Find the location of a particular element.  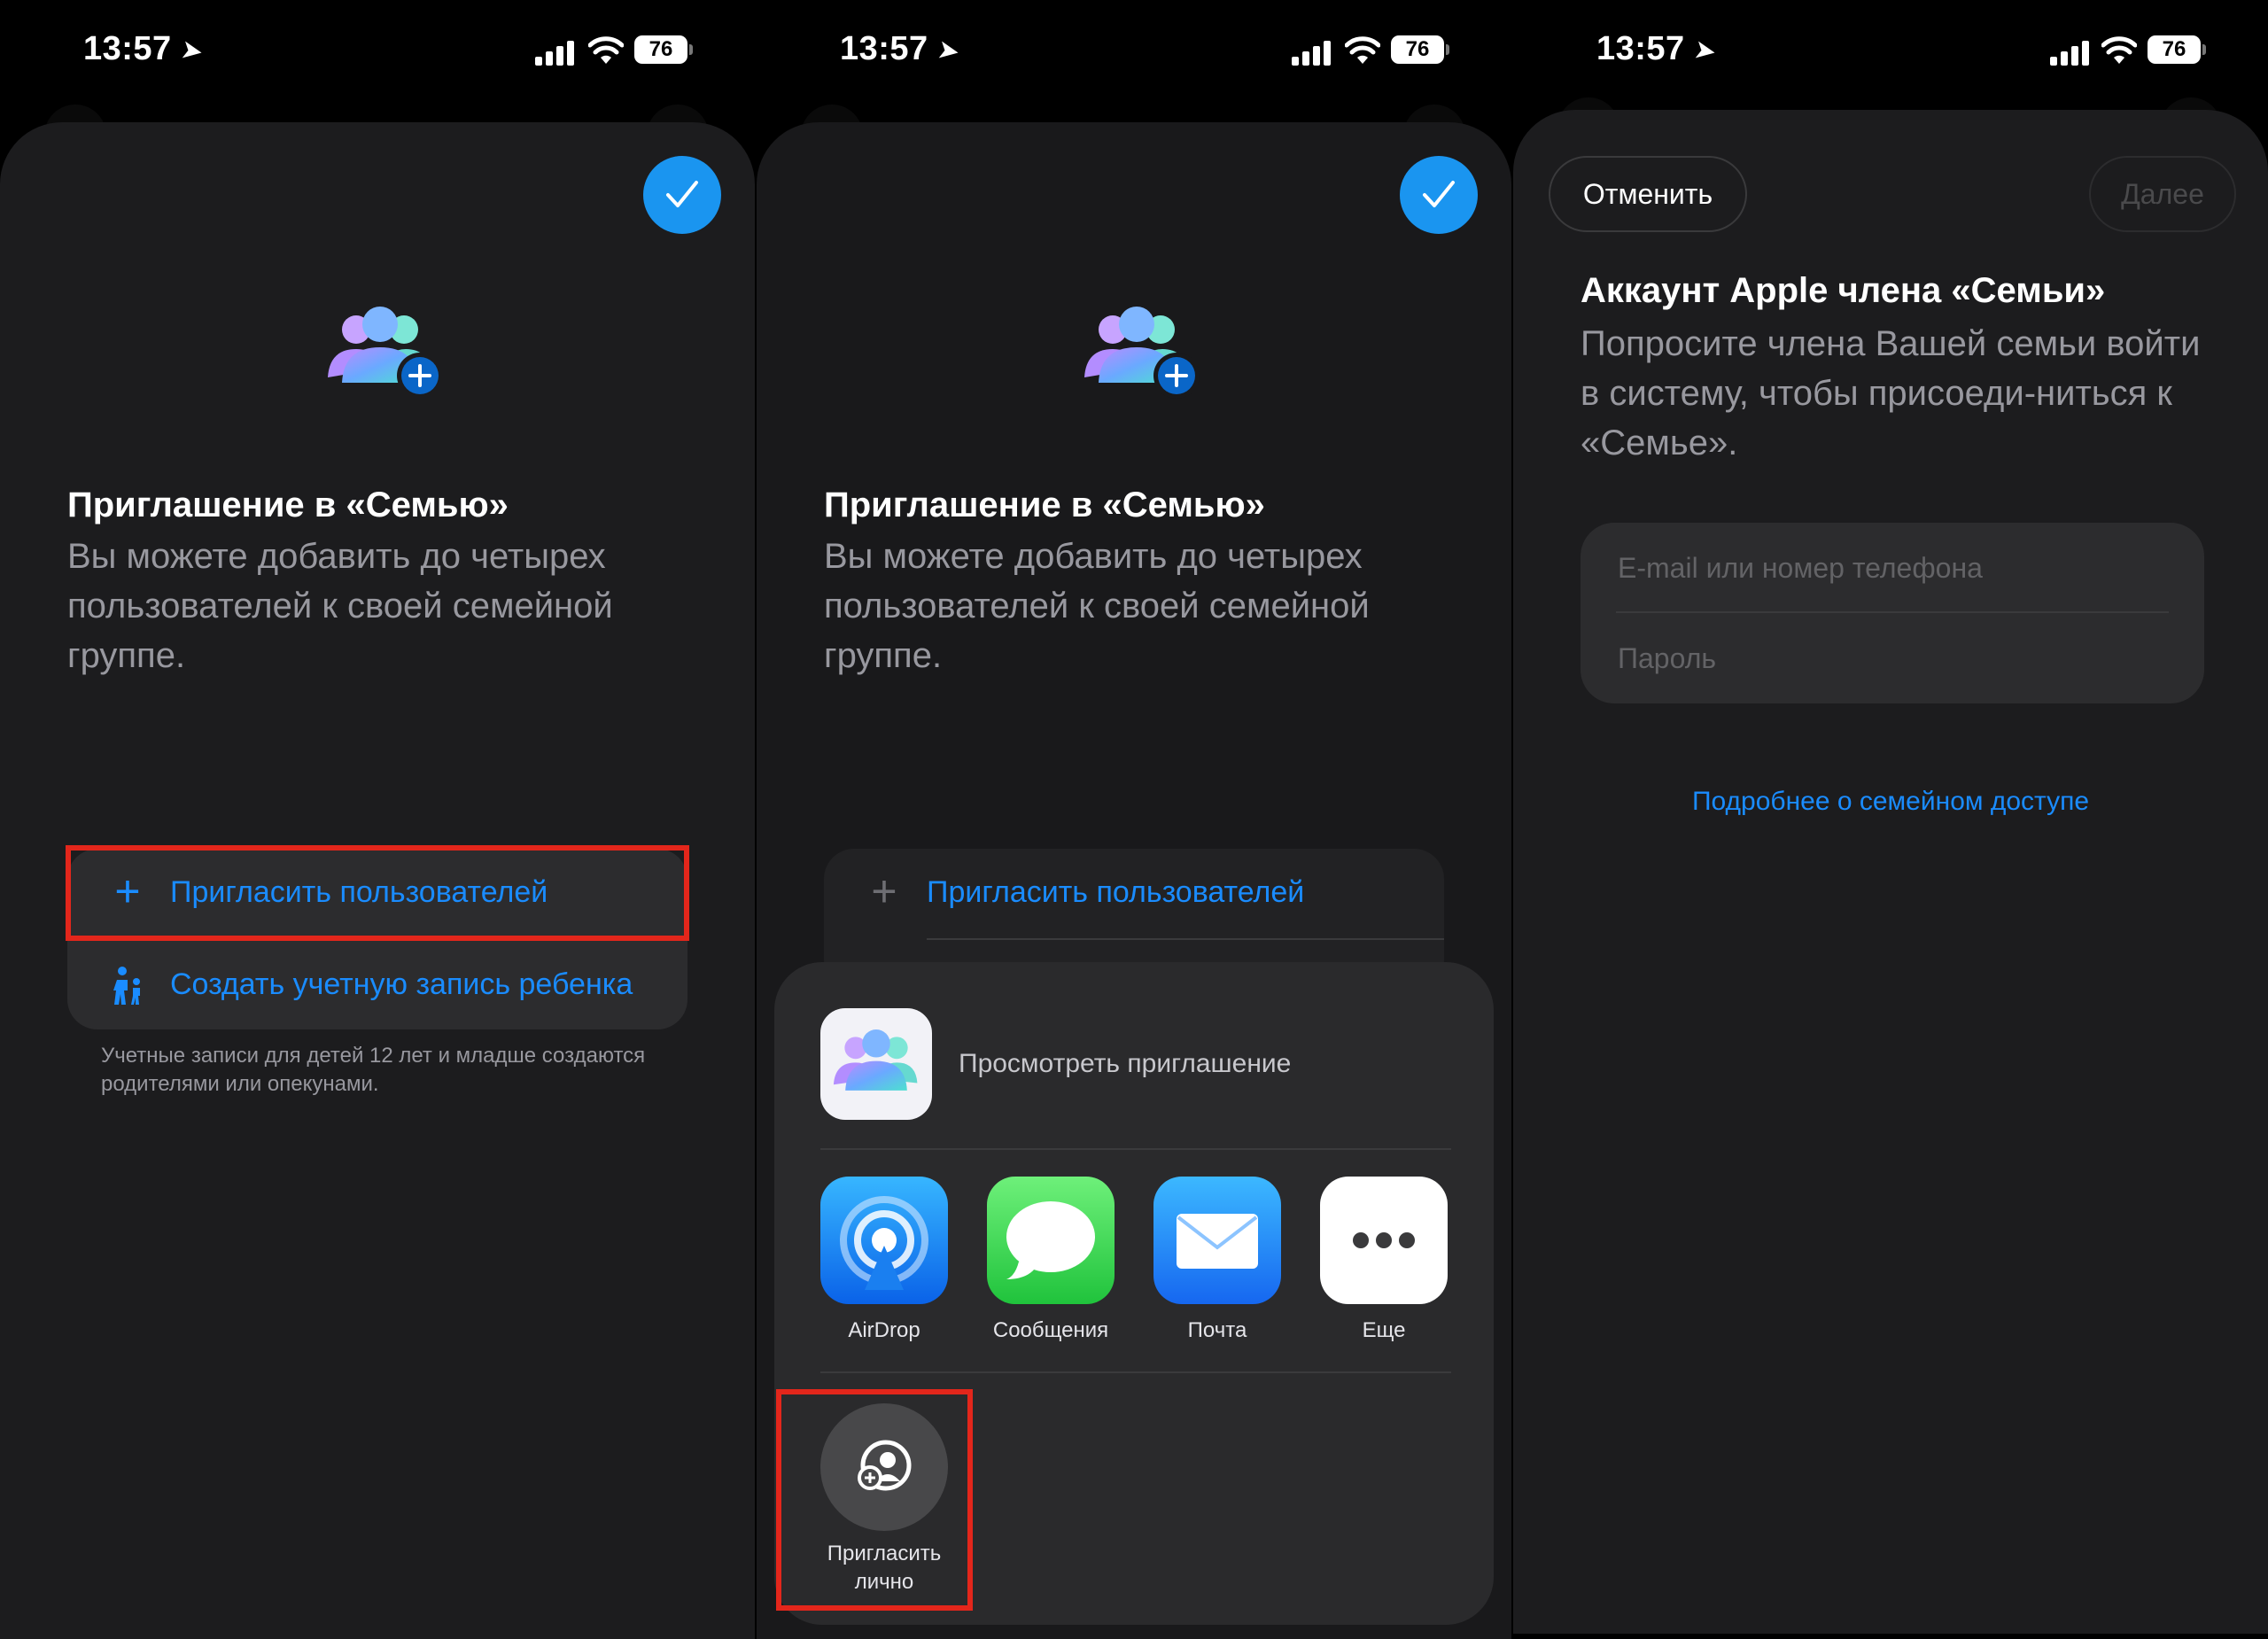

page-title: Аккаунт Apple члена «Семьи» is located at coordinates (1843, 290).